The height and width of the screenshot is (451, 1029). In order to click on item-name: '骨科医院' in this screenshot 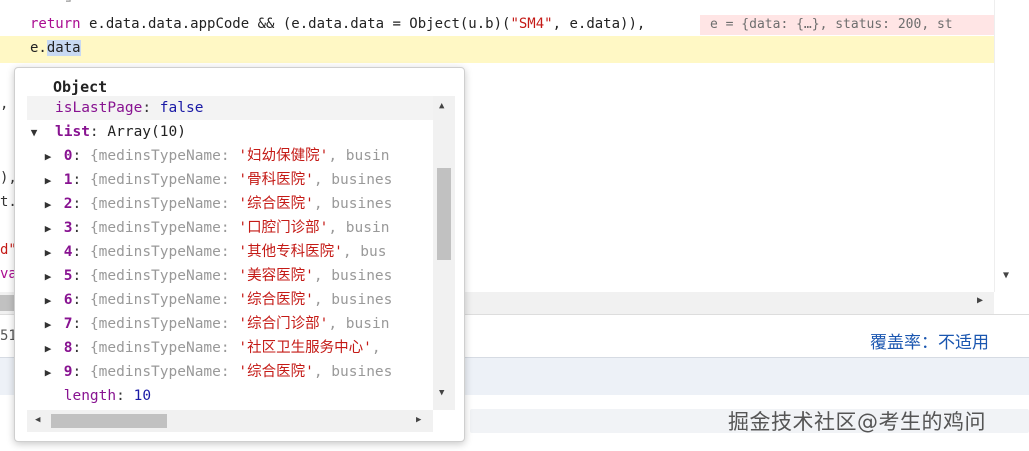, I will do `click(276, 180)`.